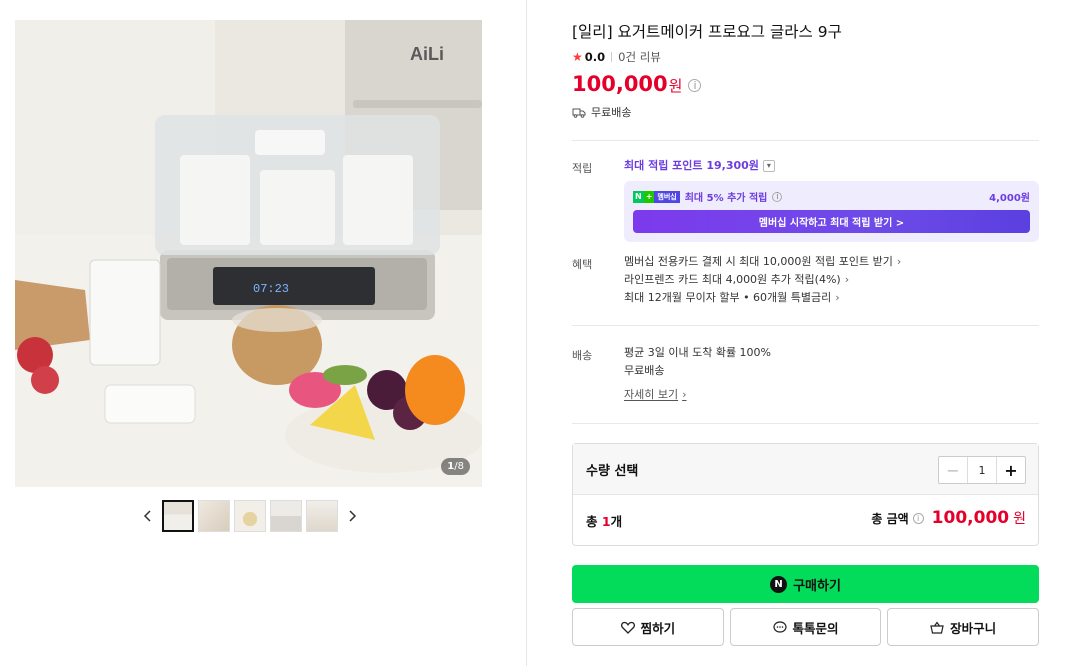  Describe the element at coordinates (768, 166) in the screenshot. I see `chevron-down-icon: ▾` at that location.